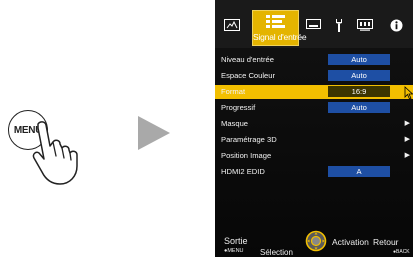  What do you see at coordinates (314, 172) in the screenshot?
I see `menu-item-hdmi2-edid: HDMI2 EDID A` at bounding box center [314, 172].